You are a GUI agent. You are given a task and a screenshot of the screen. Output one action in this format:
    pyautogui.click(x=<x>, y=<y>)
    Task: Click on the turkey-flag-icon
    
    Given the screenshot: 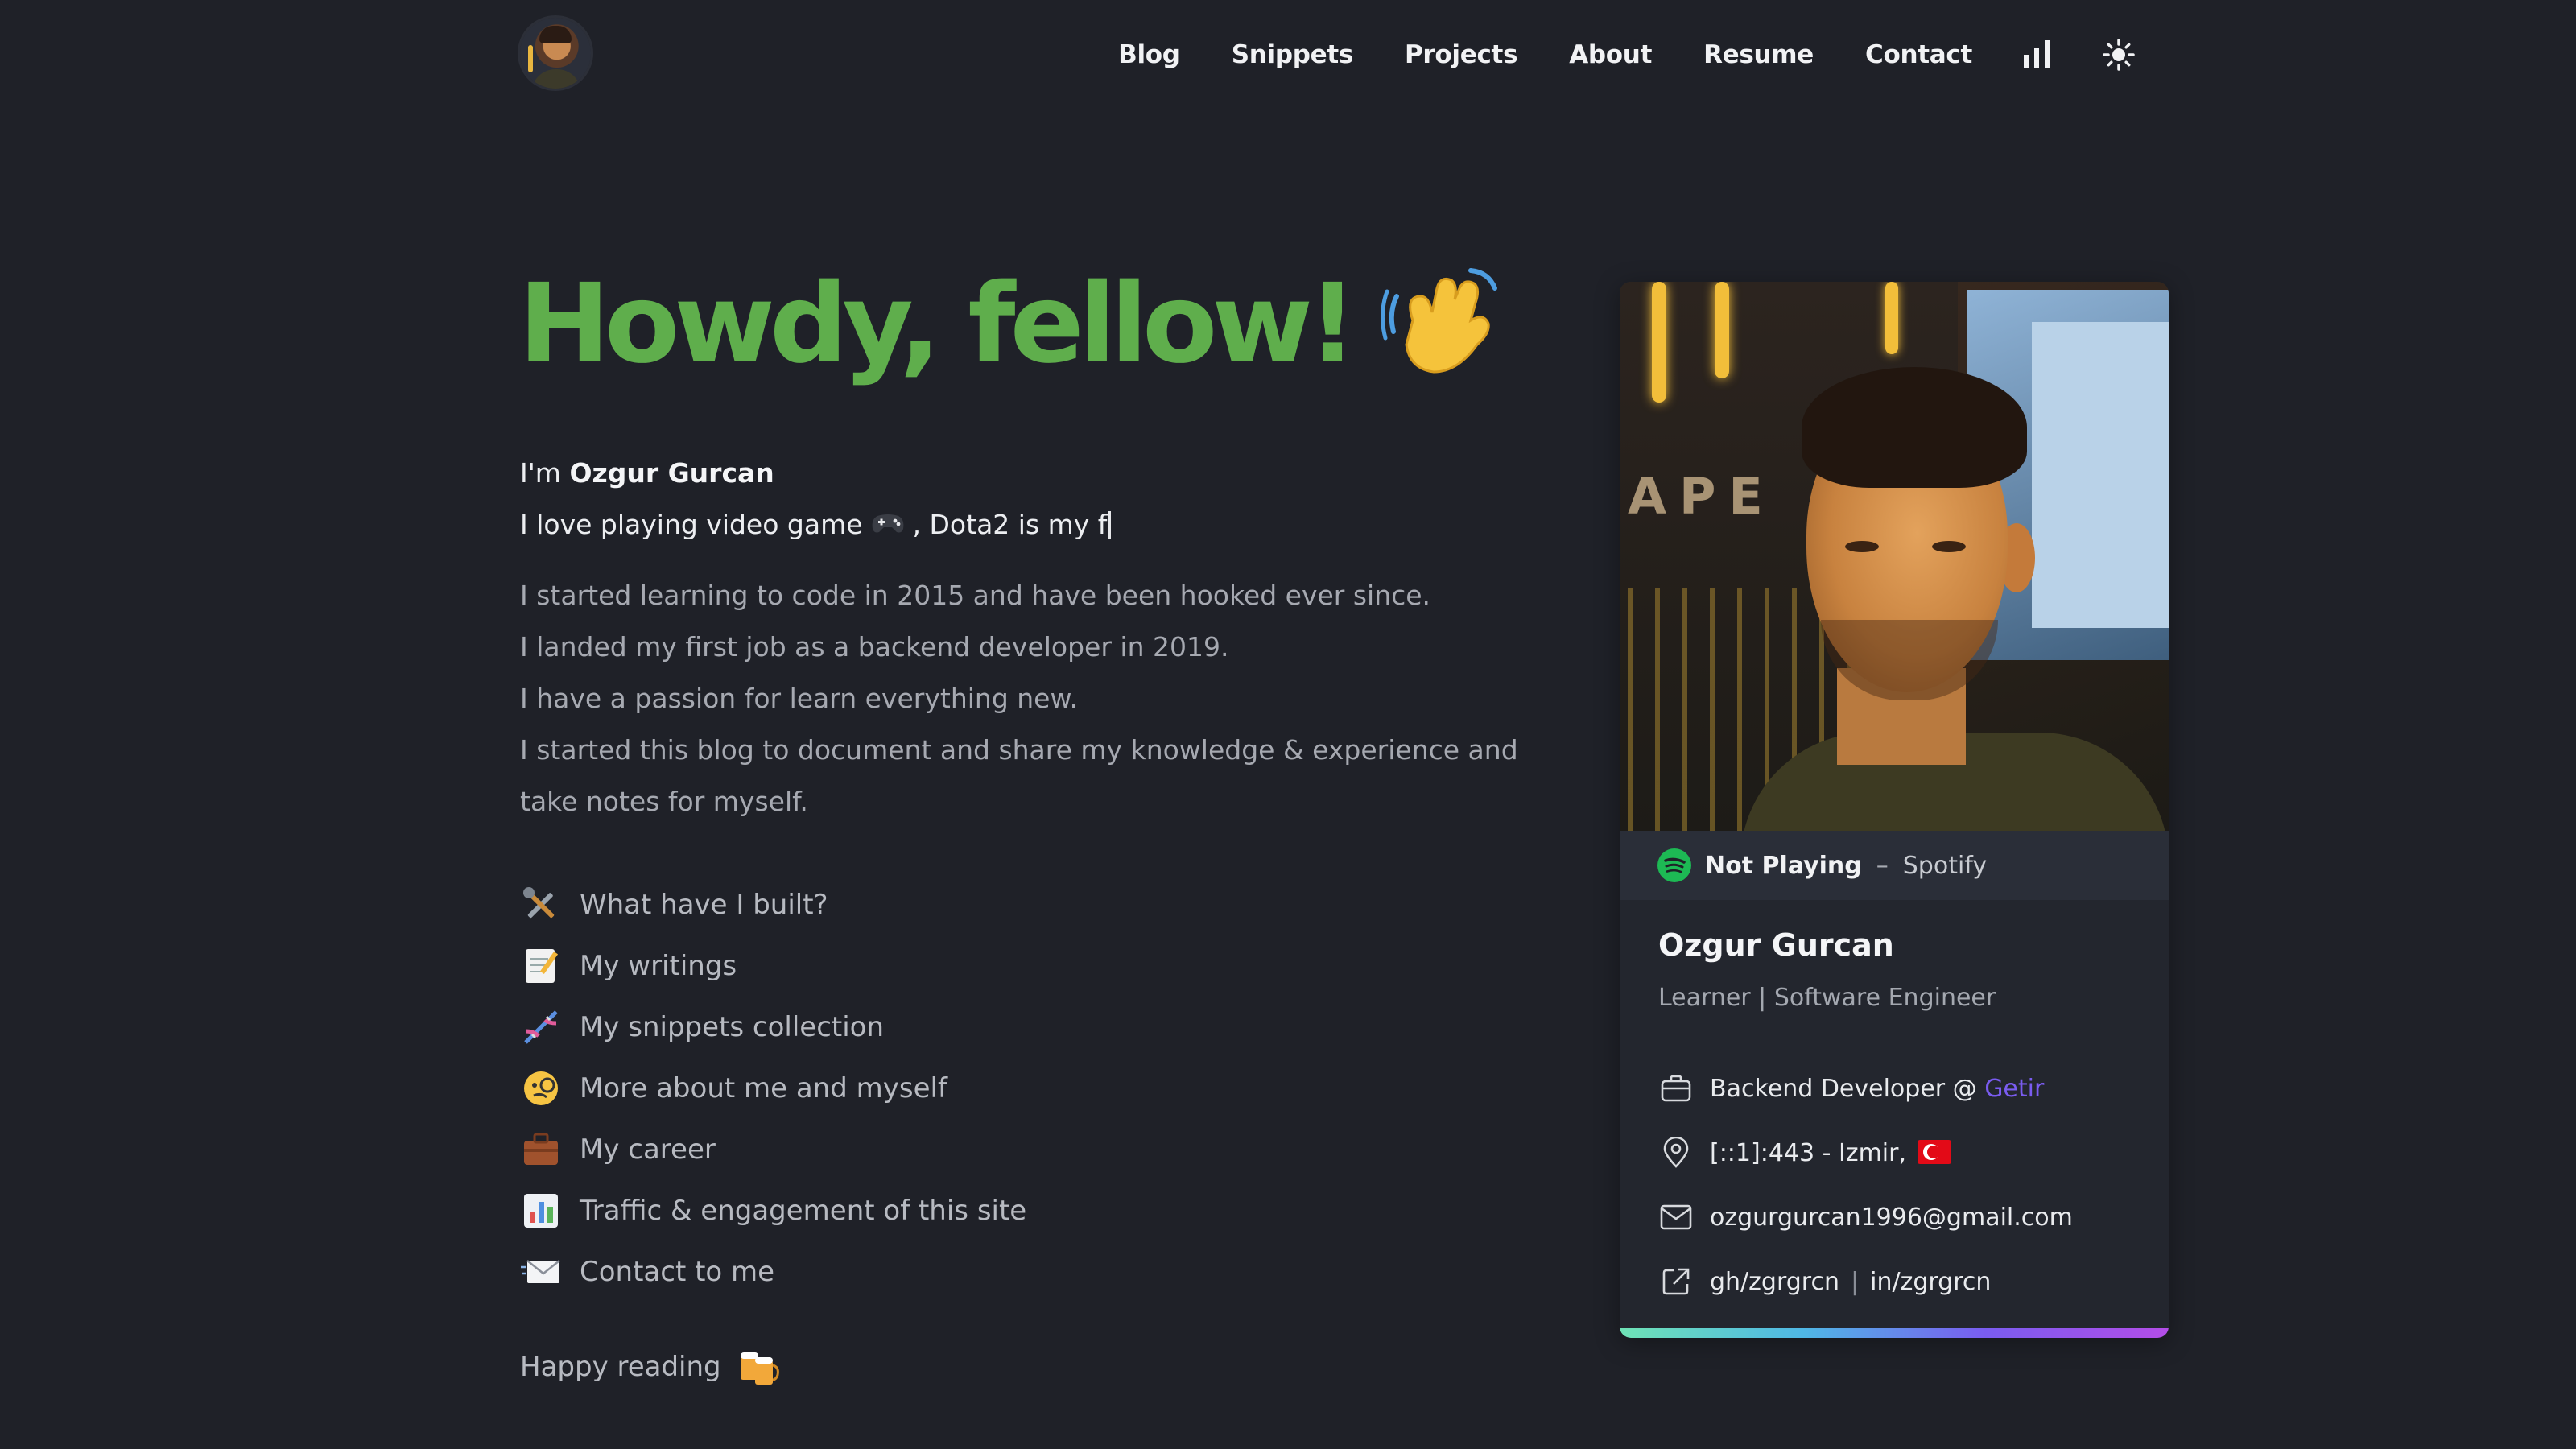 What is the action you would take?
    pyautogui.click(x=1934, y=1151)
    